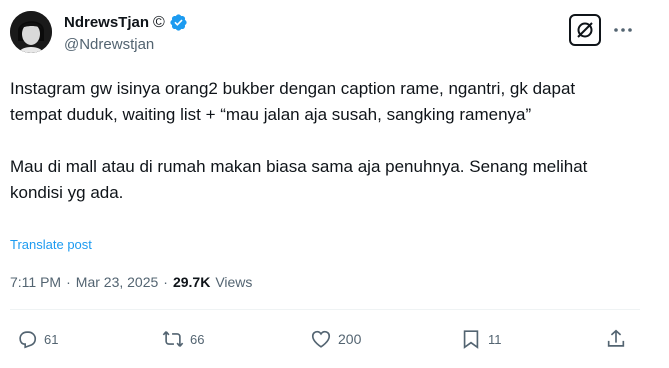  I want to click on repost-button: 66, so click(183, 339).